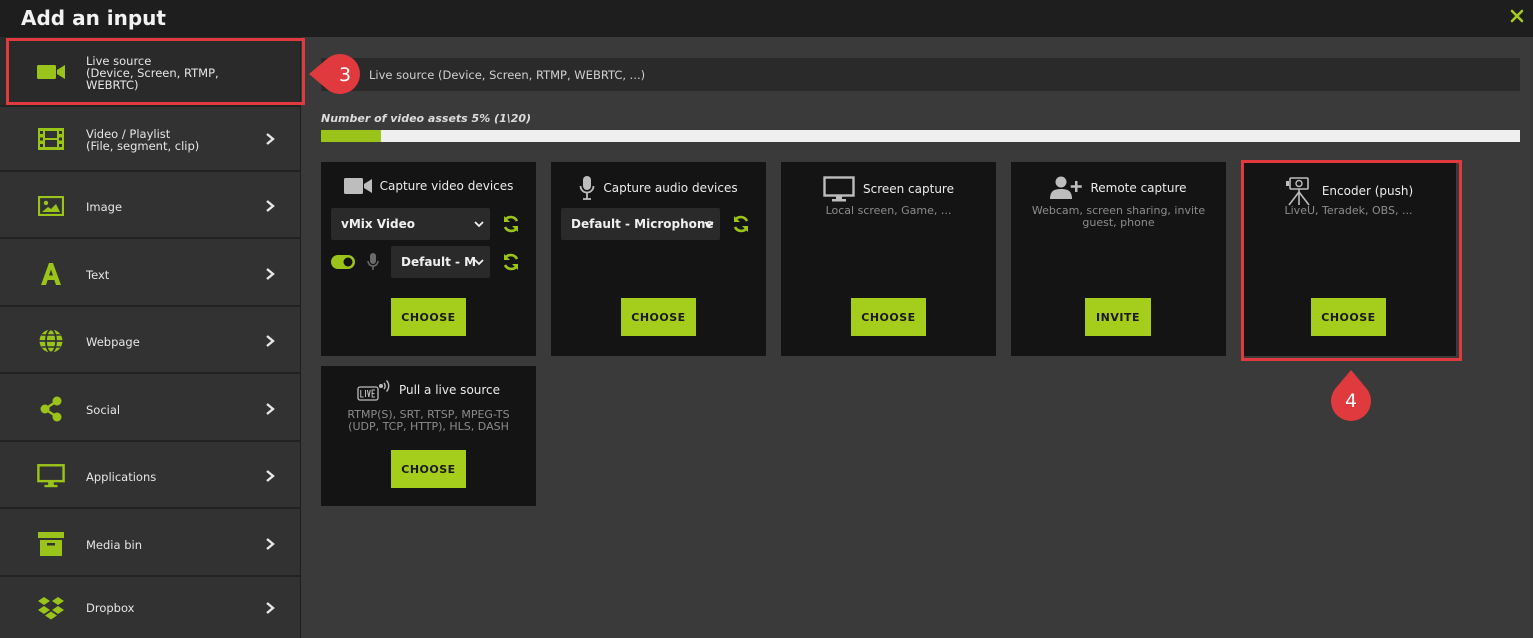  Describe the element at coordinates (150, 607) in the screenshot. I see `sidebar-item-dropbox: Dropbox` at that location.